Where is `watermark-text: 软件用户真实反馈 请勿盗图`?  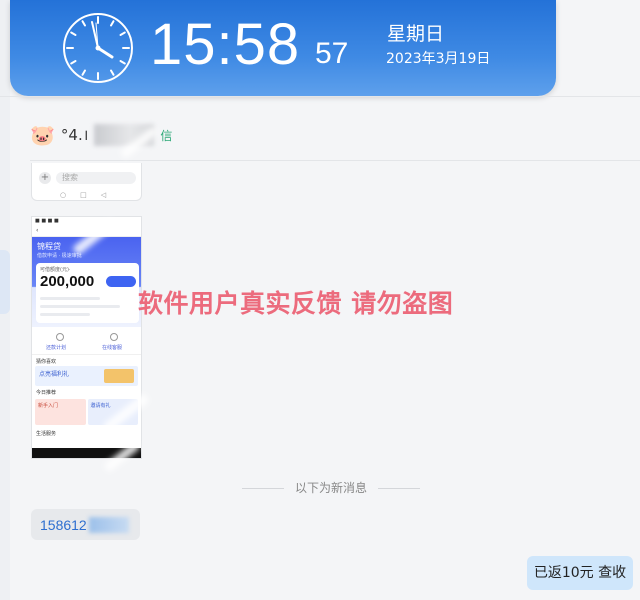
watermark-text: 软件用户真实反馈 请勿盗图 is located at coordinates (296, 303).